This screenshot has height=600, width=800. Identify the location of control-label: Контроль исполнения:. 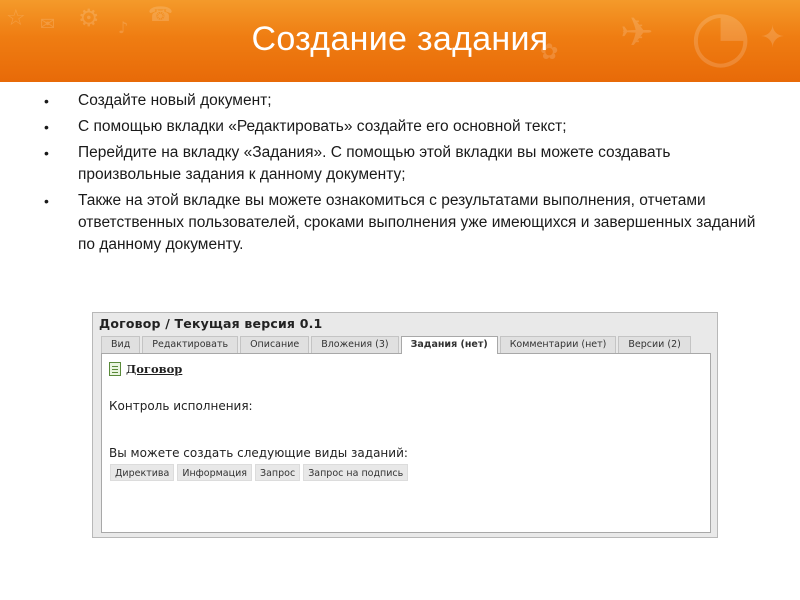
(181, 406).